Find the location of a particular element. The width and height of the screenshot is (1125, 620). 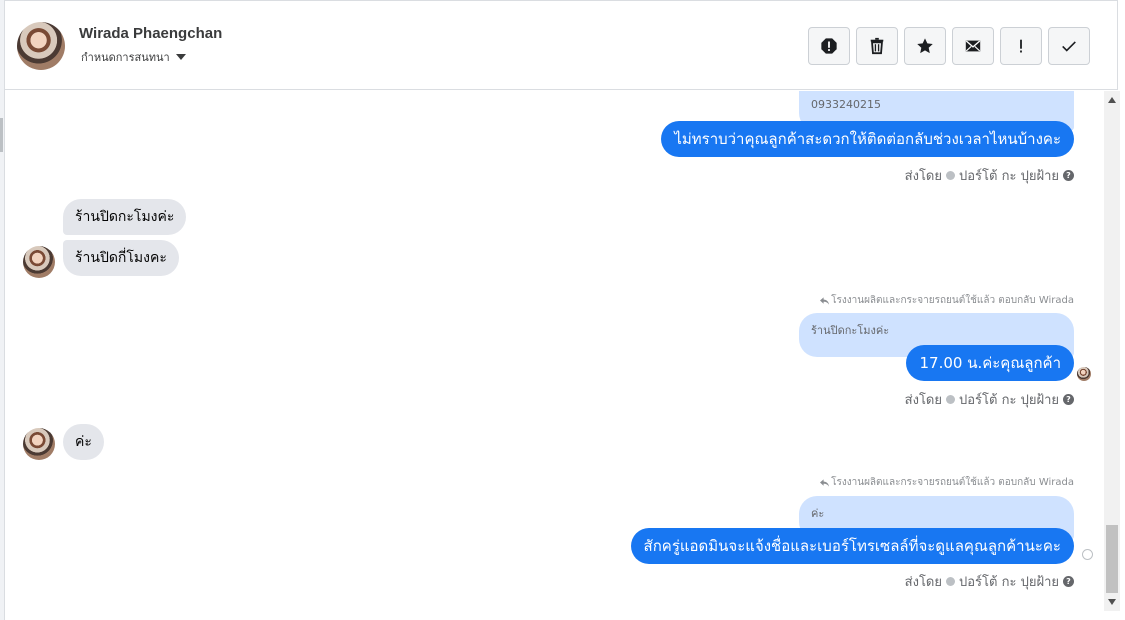

exclamation-icon is located at coordinates (1021, 46).